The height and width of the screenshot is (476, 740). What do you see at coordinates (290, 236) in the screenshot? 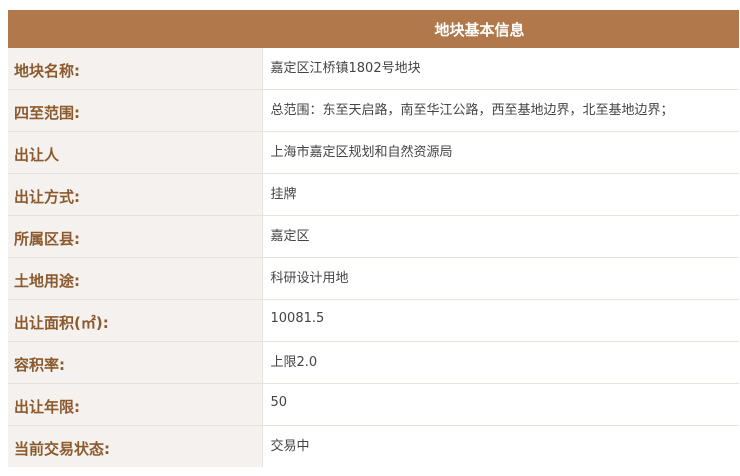
I see `row-value-text: 嘉定区` at bounding box center [290, 236].